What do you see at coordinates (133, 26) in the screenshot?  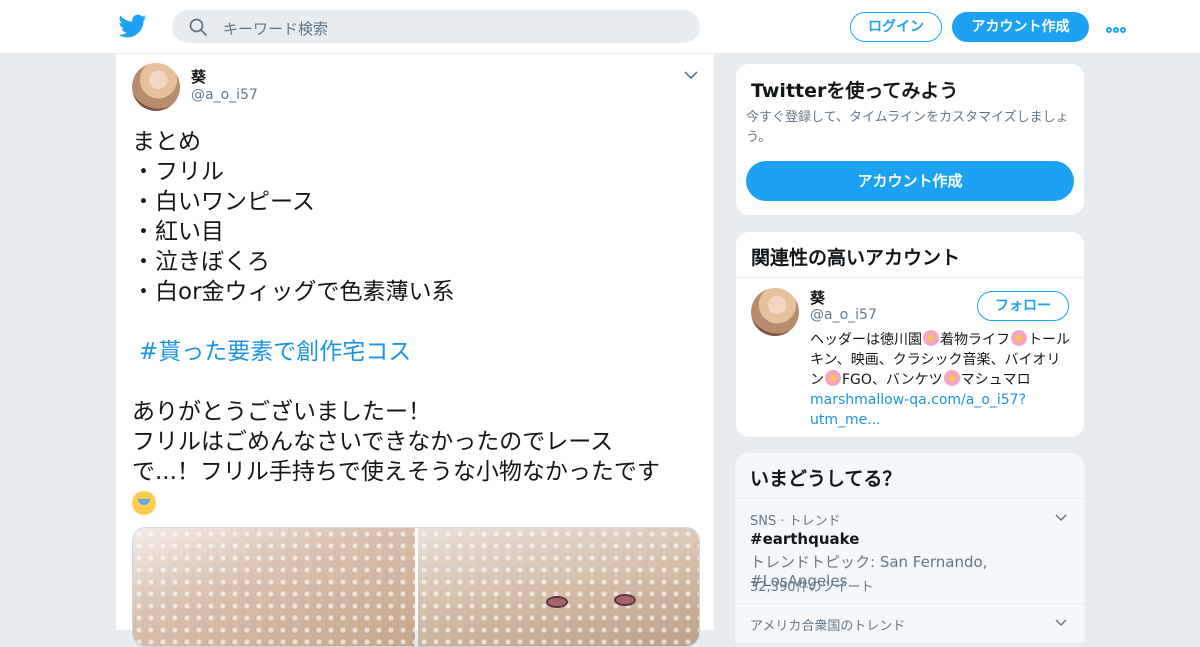 I see `twitter-bird-icon` at bounding box center [133, 26].